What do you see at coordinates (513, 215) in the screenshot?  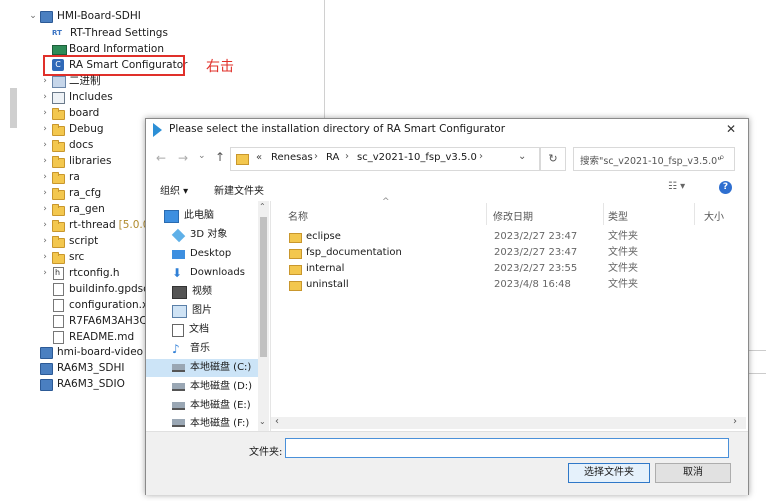 I see `column-header-modified: 修改日期` at bounding box center [513, 215].